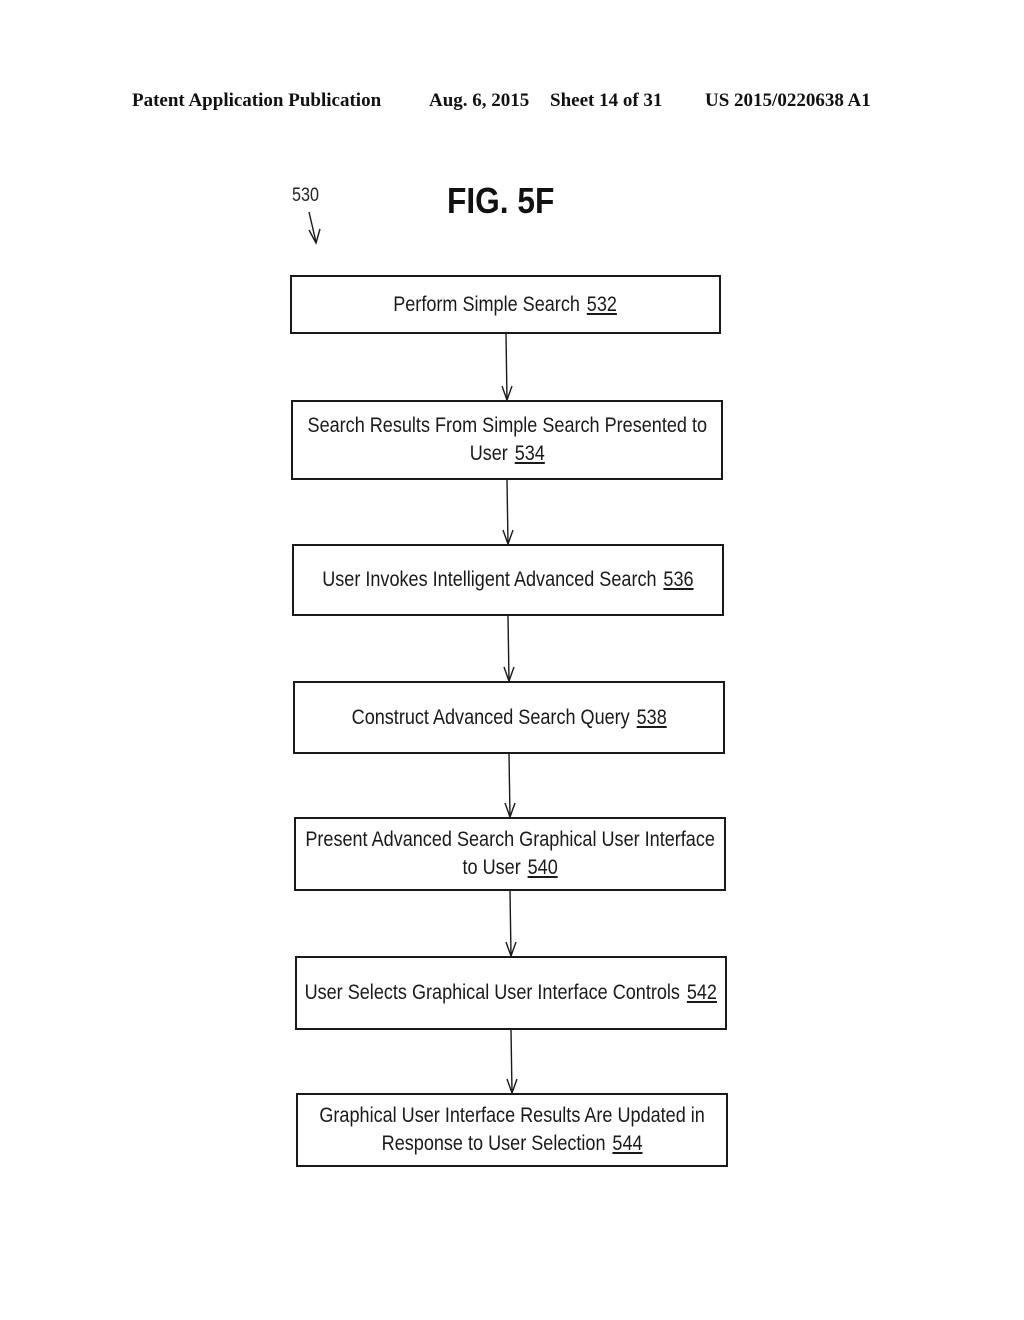  I want to click on step-number: 538, so click(651, 717).